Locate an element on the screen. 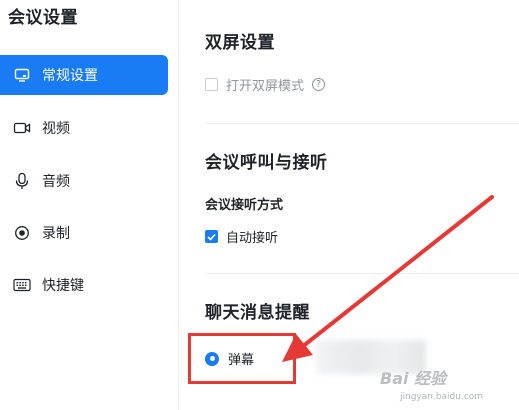 This screenshot has height=410, width=519. sidebar-item-video: 视频 is located at coordinates (84, 128).